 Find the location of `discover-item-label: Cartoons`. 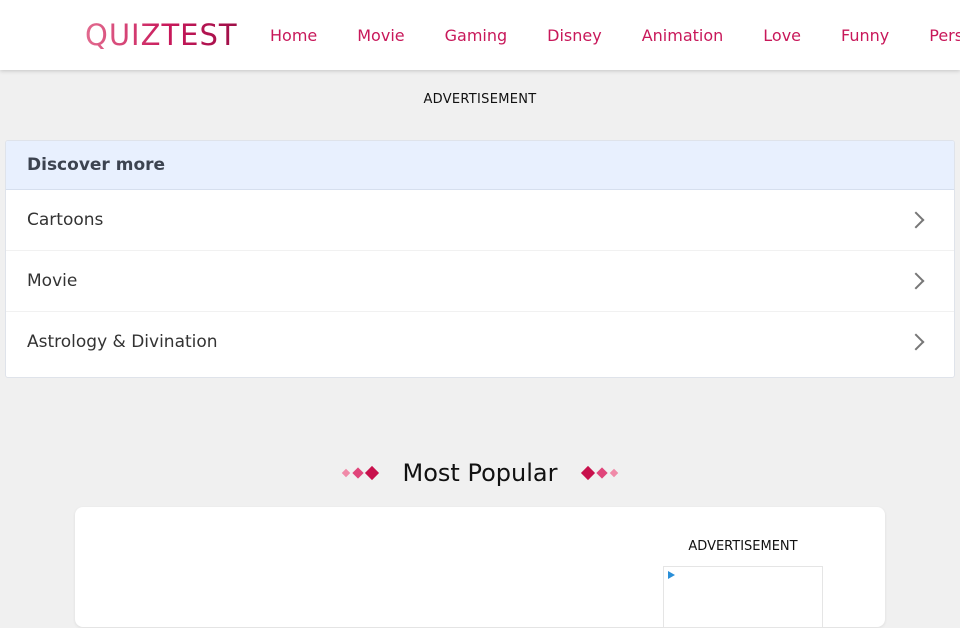

discover-item-label: Cartoons is located at coordinates (65, 220).